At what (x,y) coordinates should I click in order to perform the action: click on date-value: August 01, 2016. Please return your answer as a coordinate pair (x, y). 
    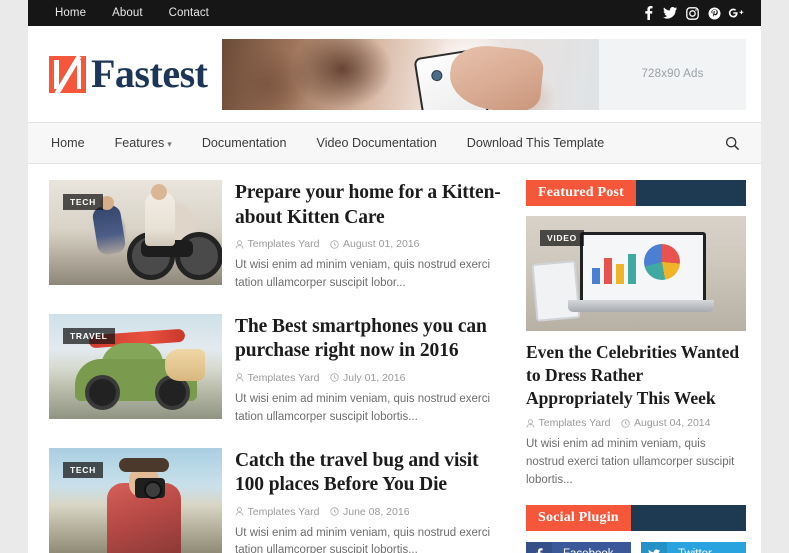
    Looking at the image, I should click on (381, 244).